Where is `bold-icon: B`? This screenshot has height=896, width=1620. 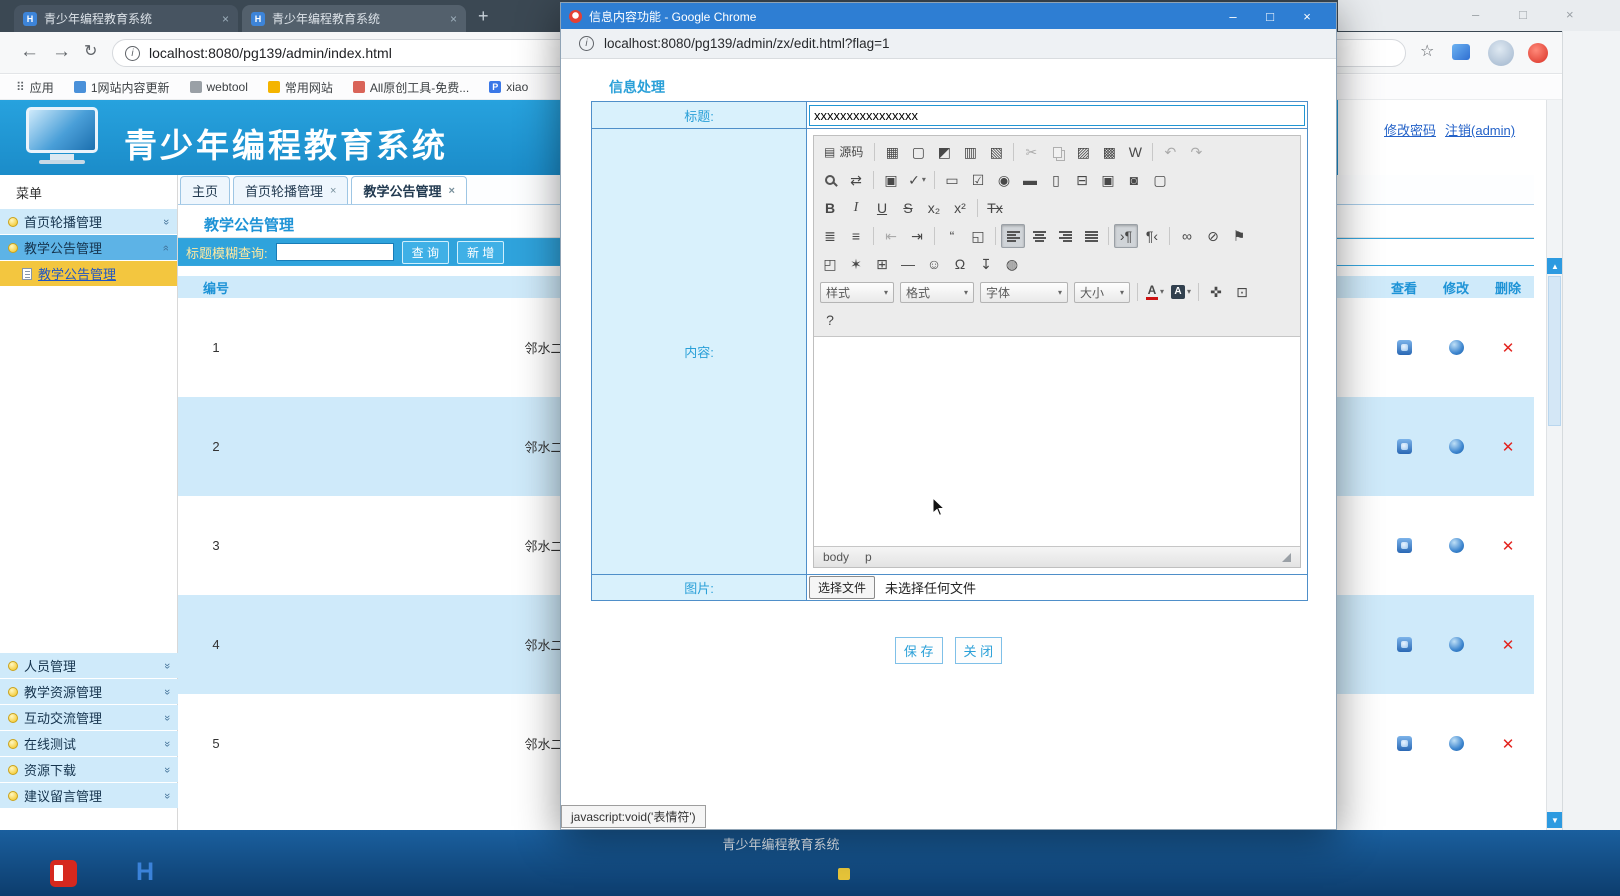
bold-icon: B is located at coordinates (830, 208).